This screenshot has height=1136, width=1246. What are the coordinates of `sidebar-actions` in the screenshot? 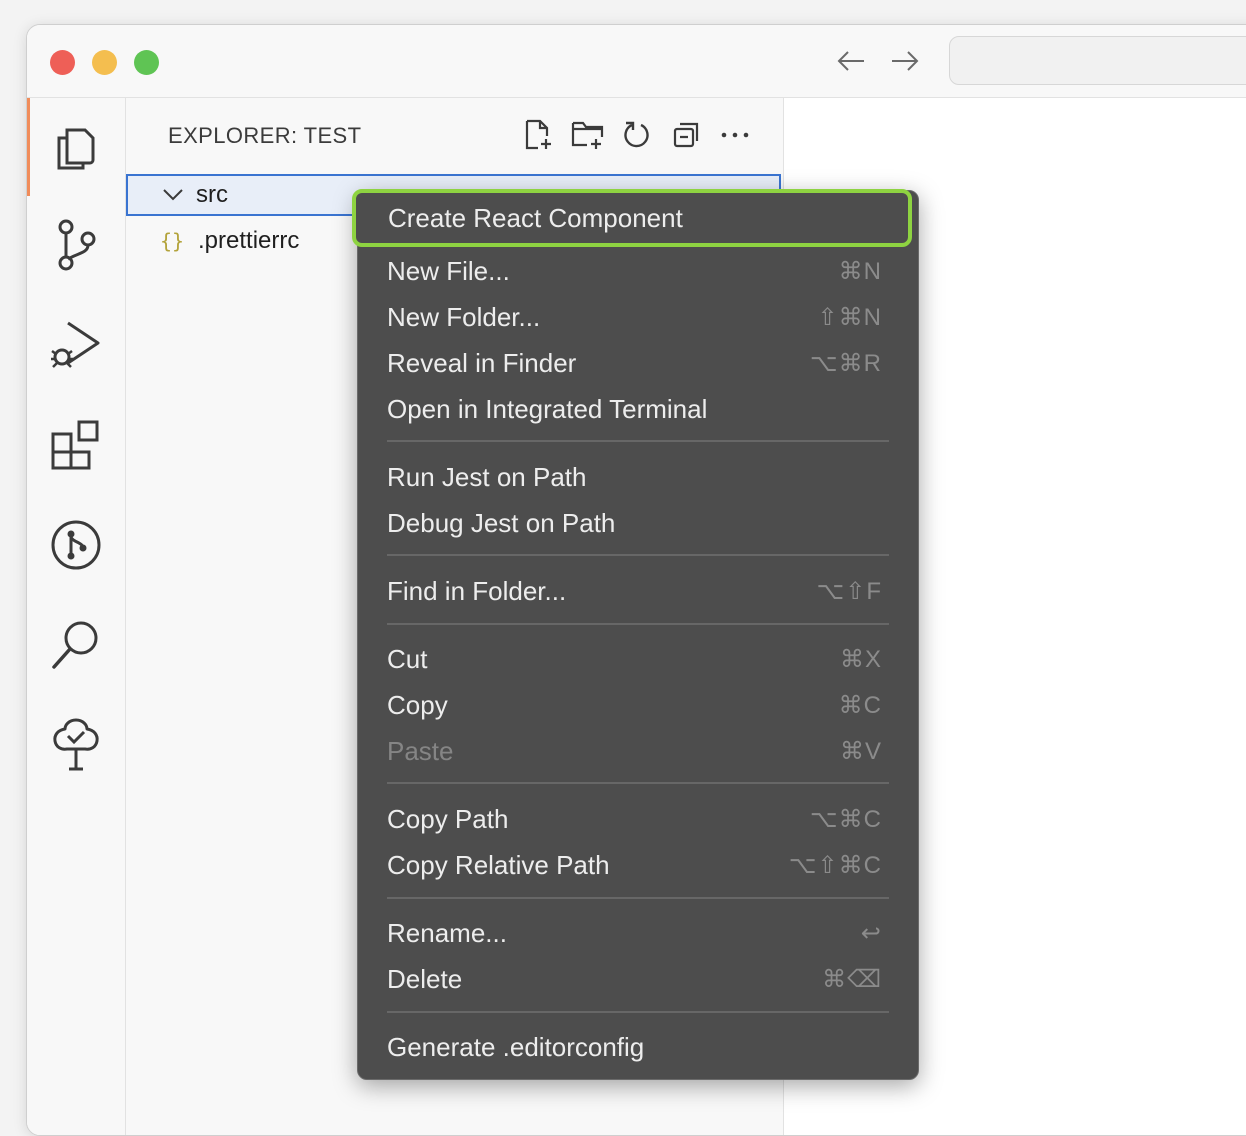 It's located at (637, 135).